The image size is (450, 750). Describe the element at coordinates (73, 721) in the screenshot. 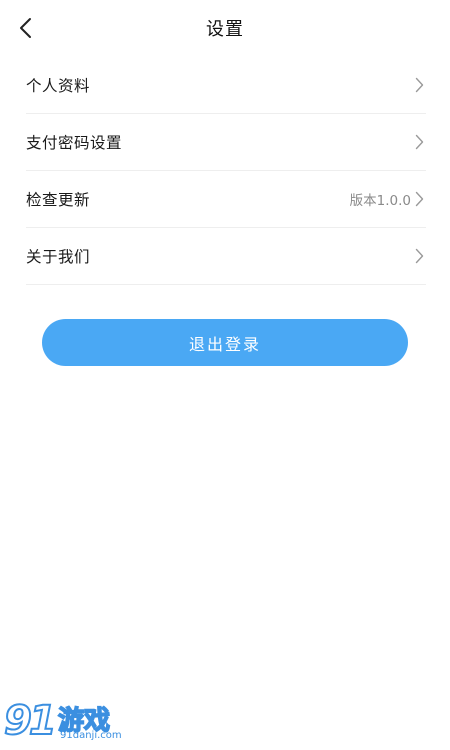

I see `watermark-logo: 91 游戏 91danji.com` at that location.